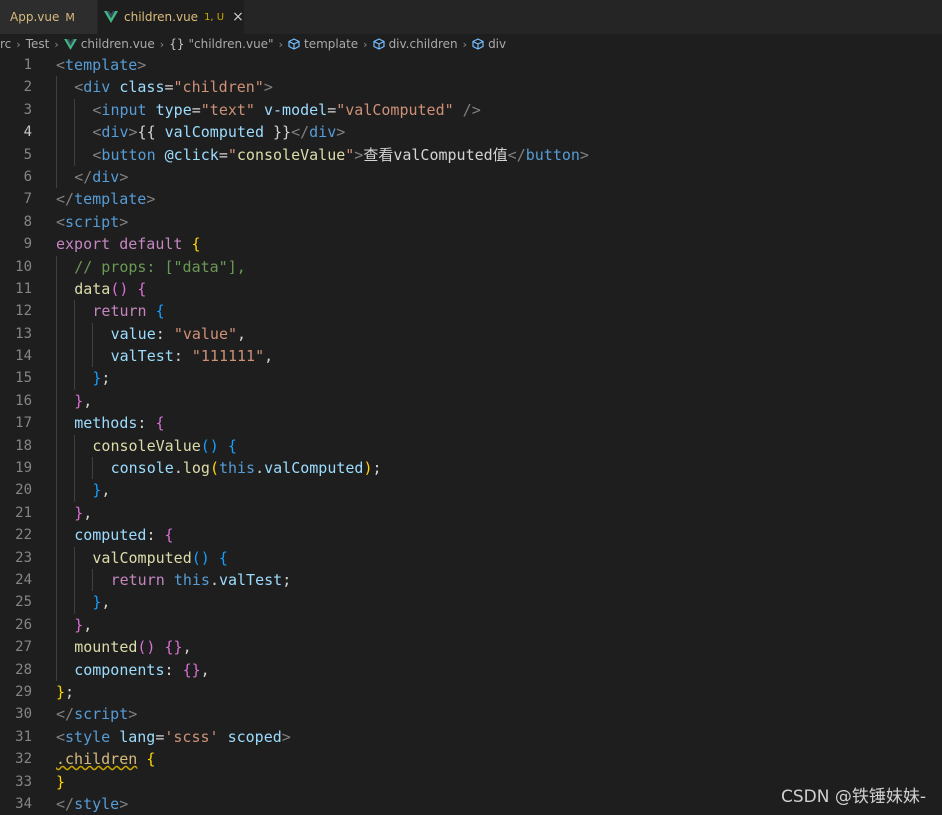 This screenshot has height=815, width=942. I want to click on code-token: value, so click(133, 333).